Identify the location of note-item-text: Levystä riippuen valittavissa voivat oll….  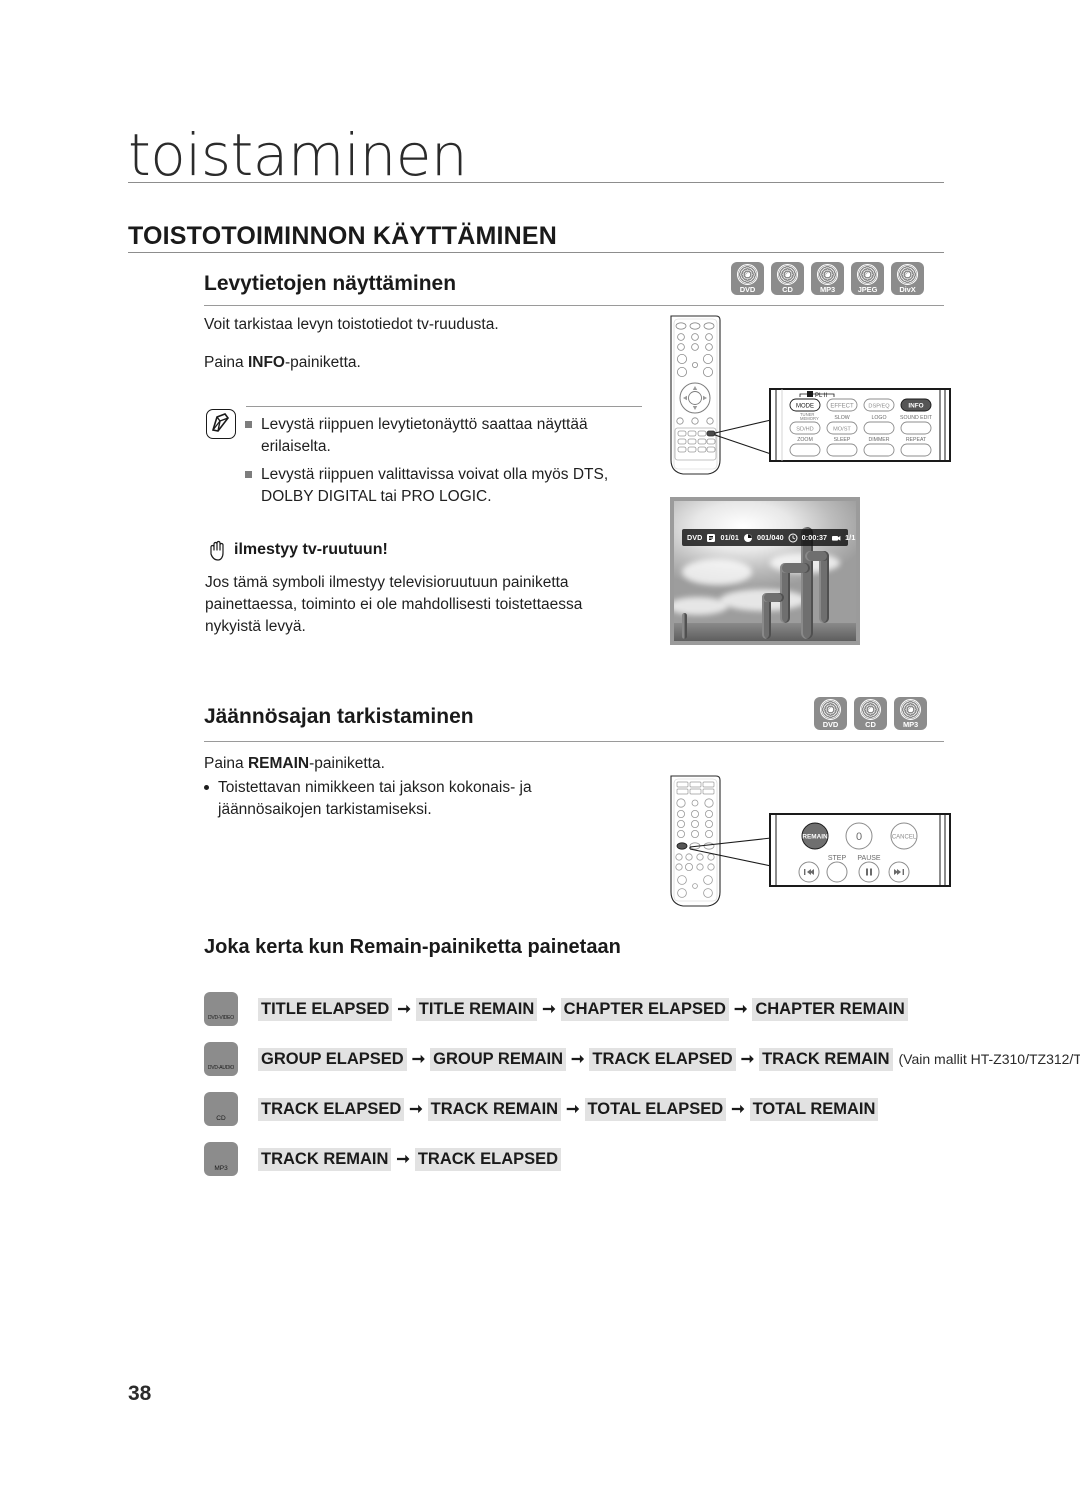
(435, 485).